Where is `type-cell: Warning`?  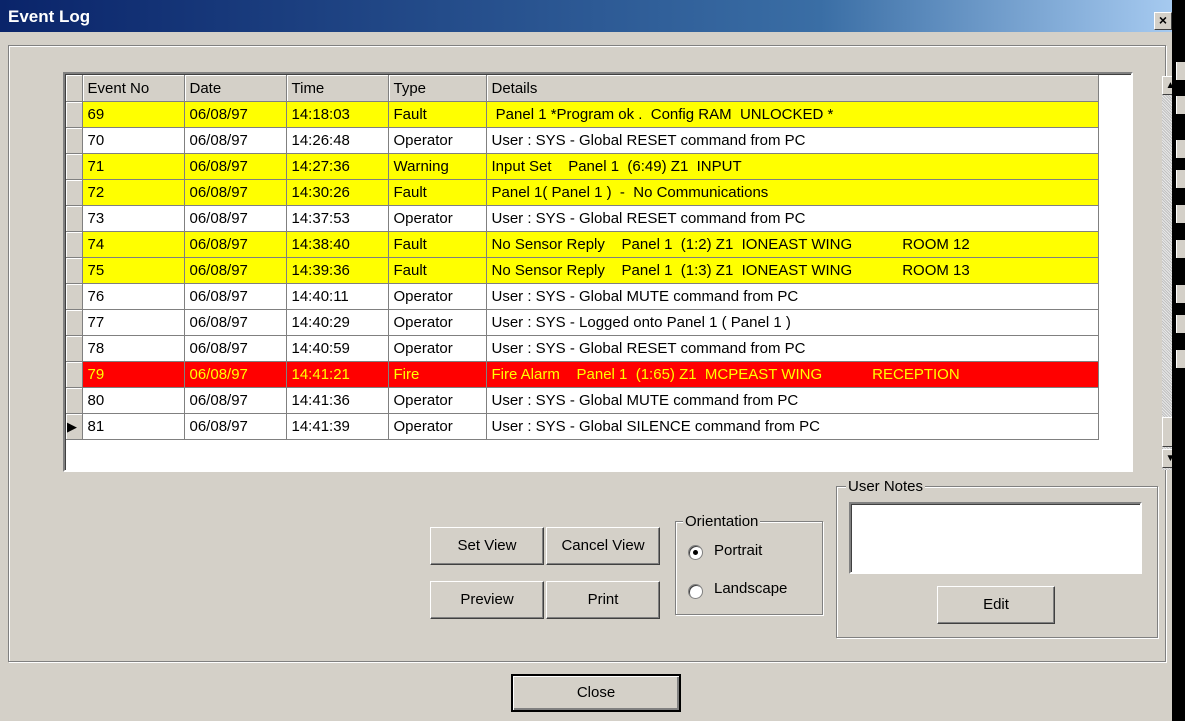 type-cell: Warning is located at coordinates (437, 166).